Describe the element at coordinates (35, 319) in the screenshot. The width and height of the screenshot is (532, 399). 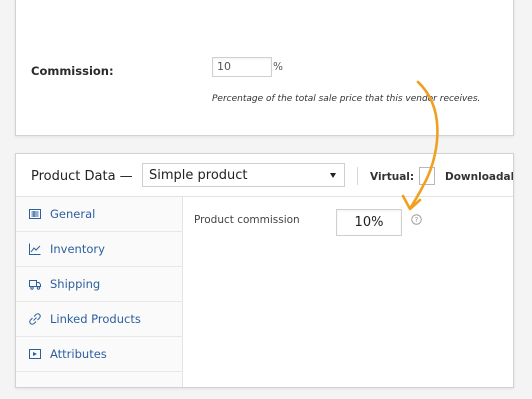
I see `link-icon` at that location.